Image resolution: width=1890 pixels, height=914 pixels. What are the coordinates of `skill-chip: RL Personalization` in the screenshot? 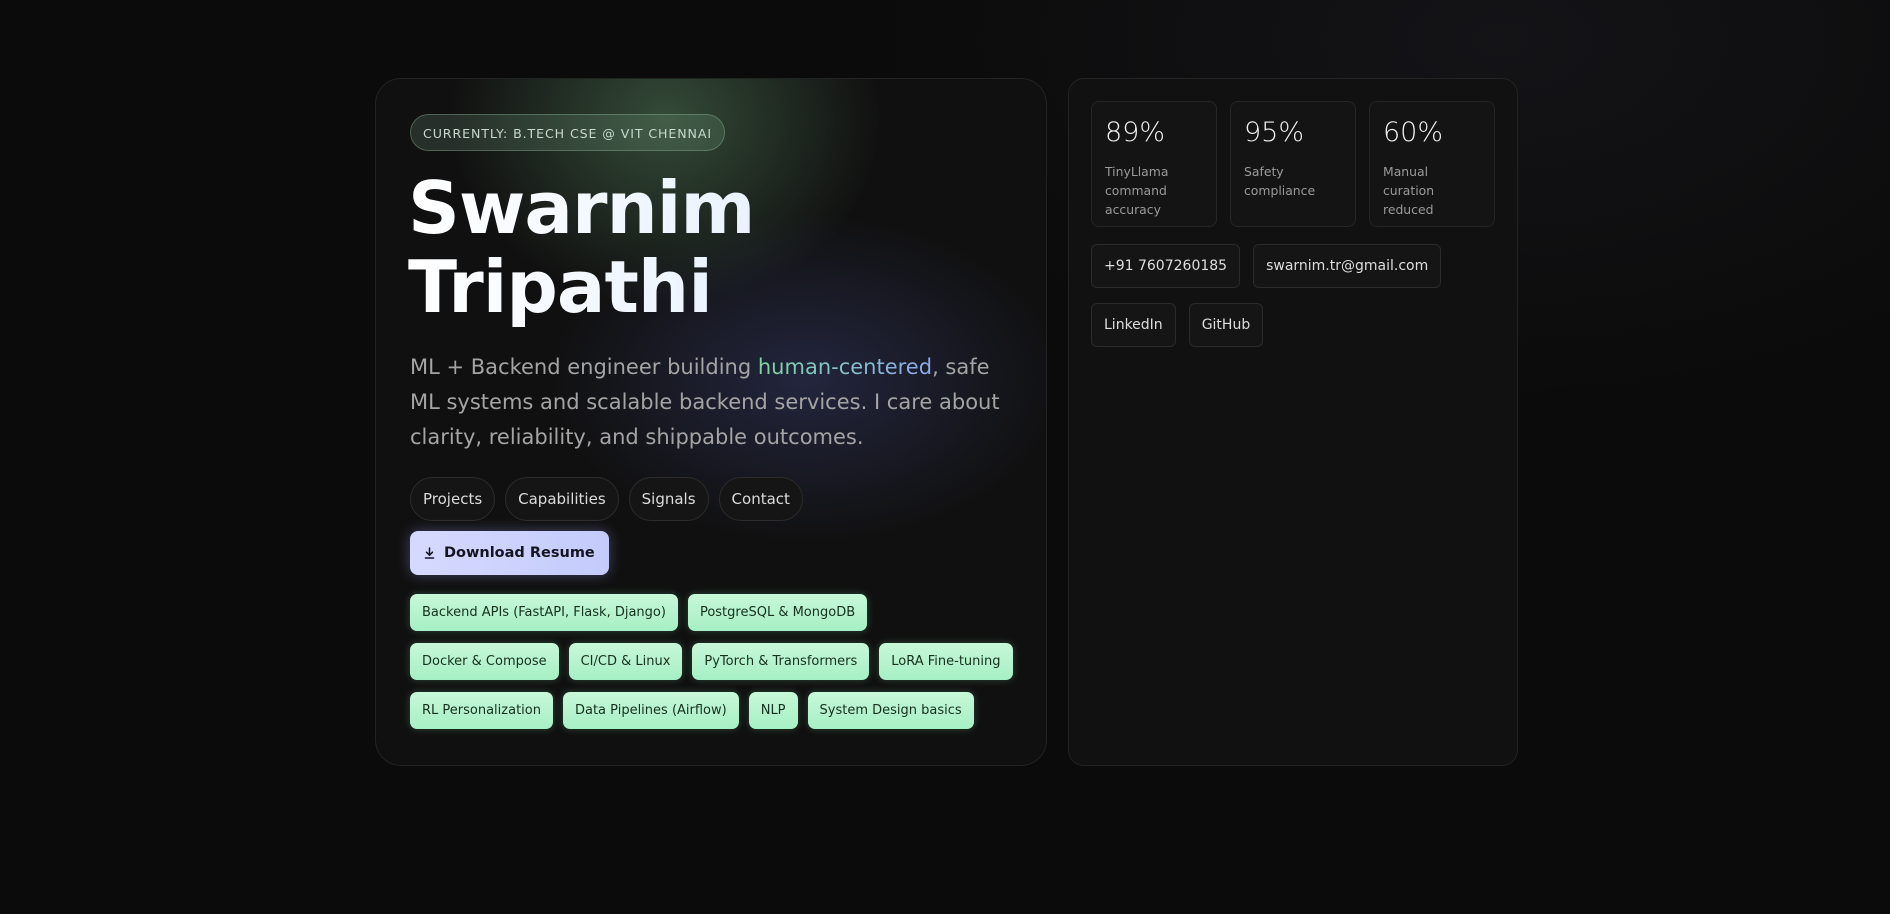 It's located at (481, 710).